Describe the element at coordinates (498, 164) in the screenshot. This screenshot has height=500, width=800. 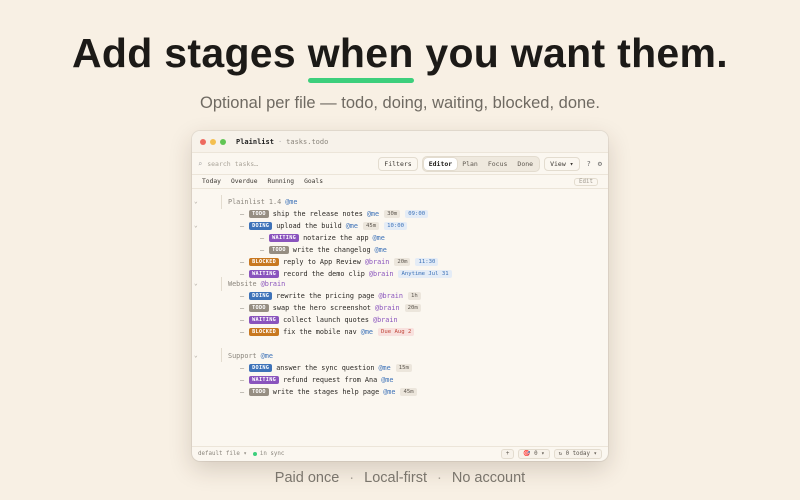
I see `tab-focus: Focus` at that location.